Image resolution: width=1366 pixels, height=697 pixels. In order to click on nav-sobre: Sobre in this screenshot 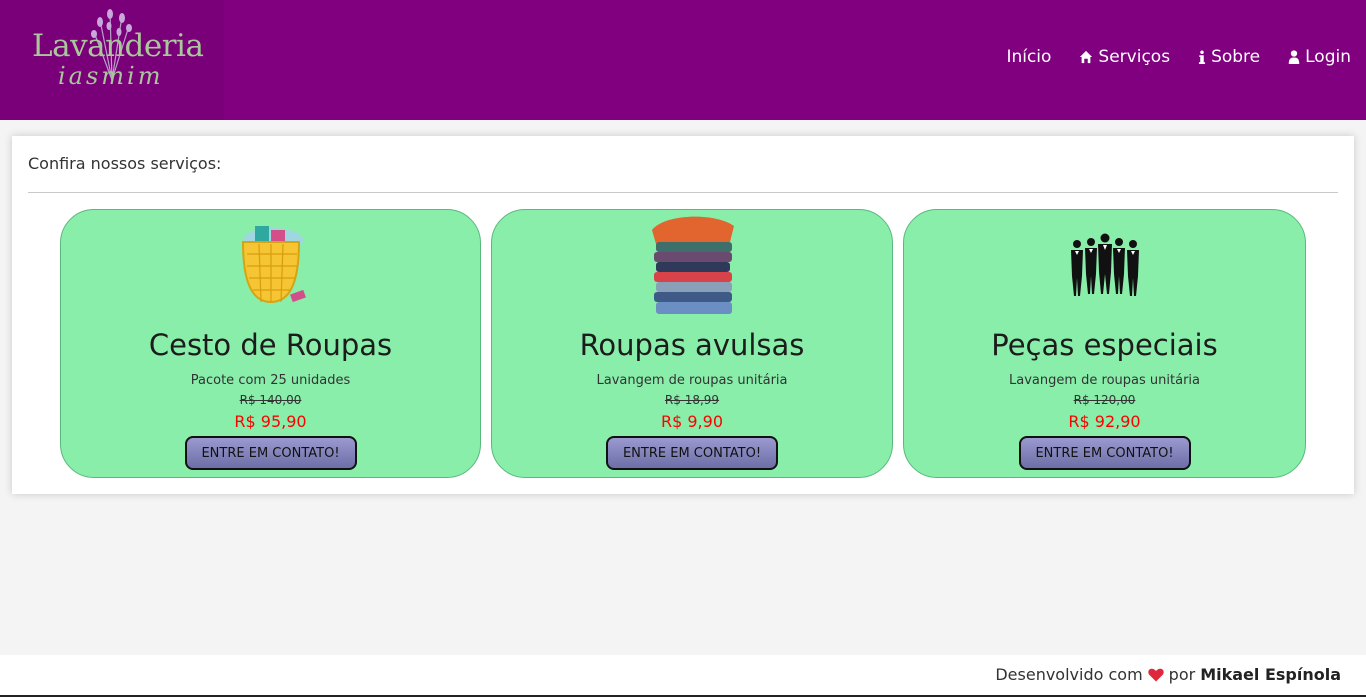, I will do `click(1229, 57)`.